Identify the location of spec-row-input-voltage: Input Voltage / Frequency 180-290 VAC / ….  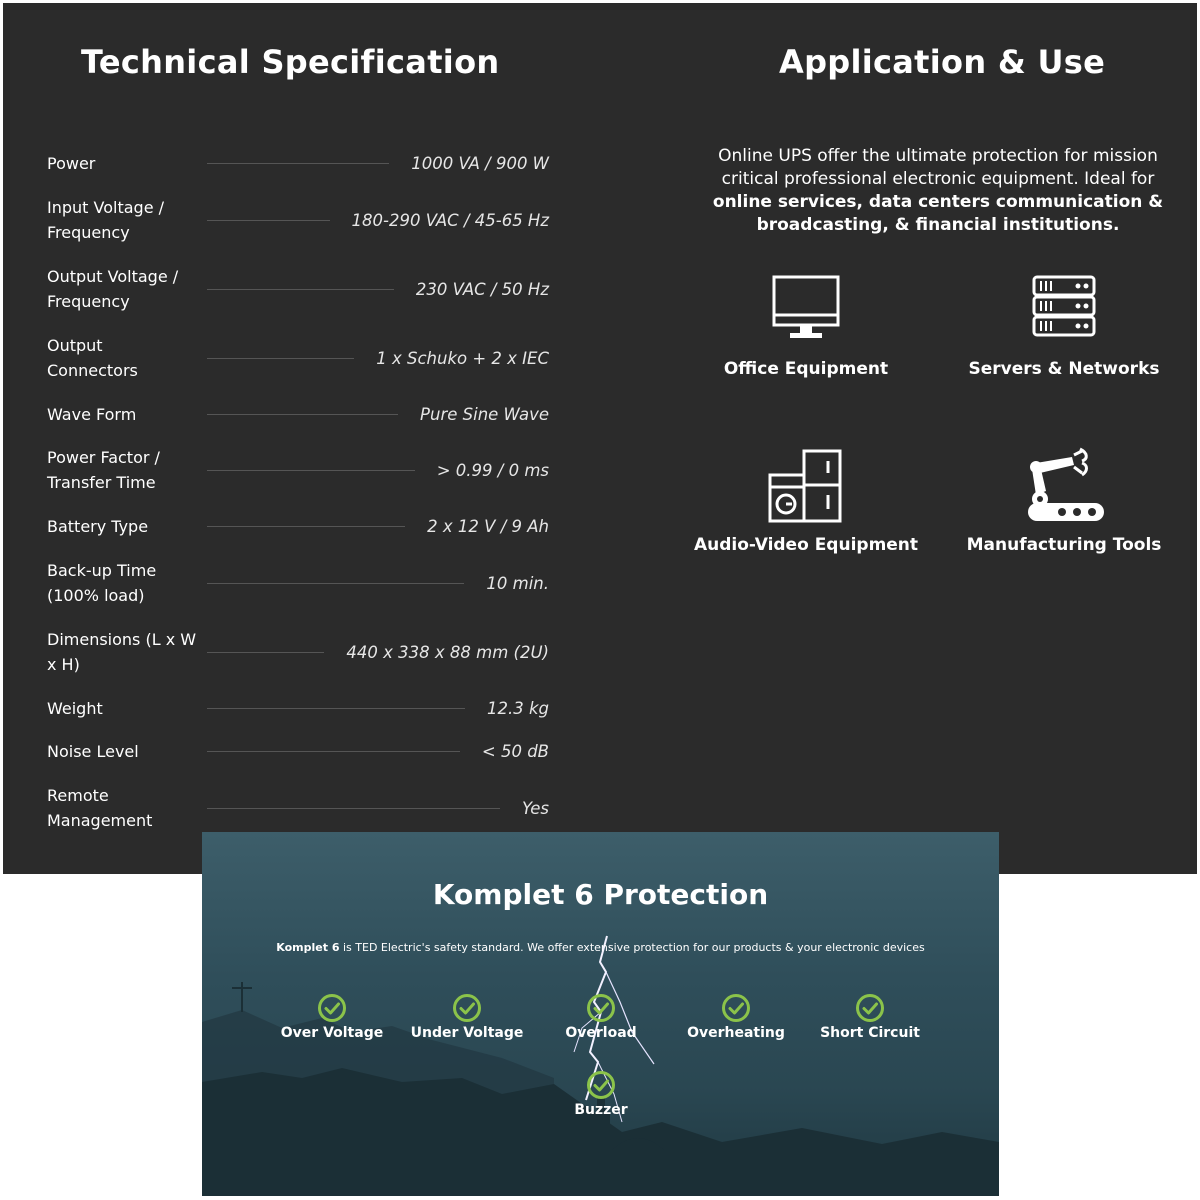
(298, 220).